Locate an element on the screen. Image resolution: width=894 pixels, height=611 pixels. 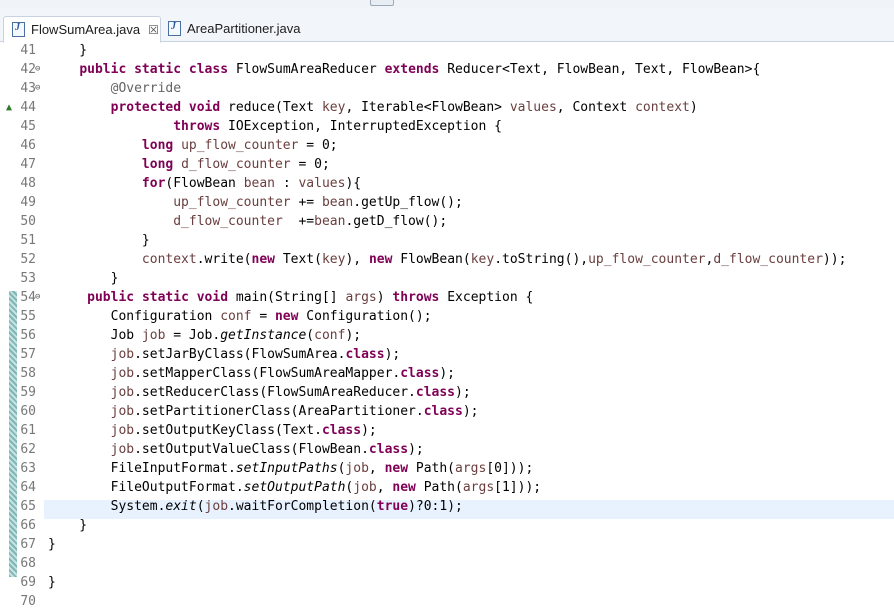
code-line: 41 } is located at coordinates (447, 50).